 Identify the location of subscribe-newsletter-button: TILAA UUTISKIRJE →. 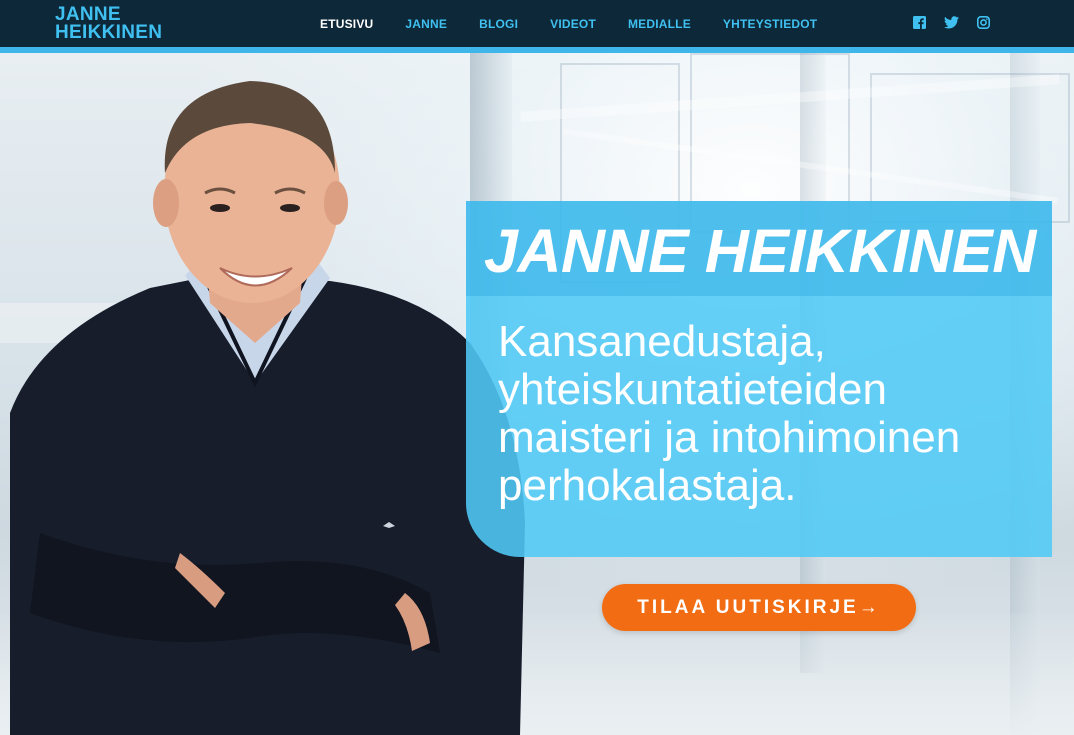
(759, 607).